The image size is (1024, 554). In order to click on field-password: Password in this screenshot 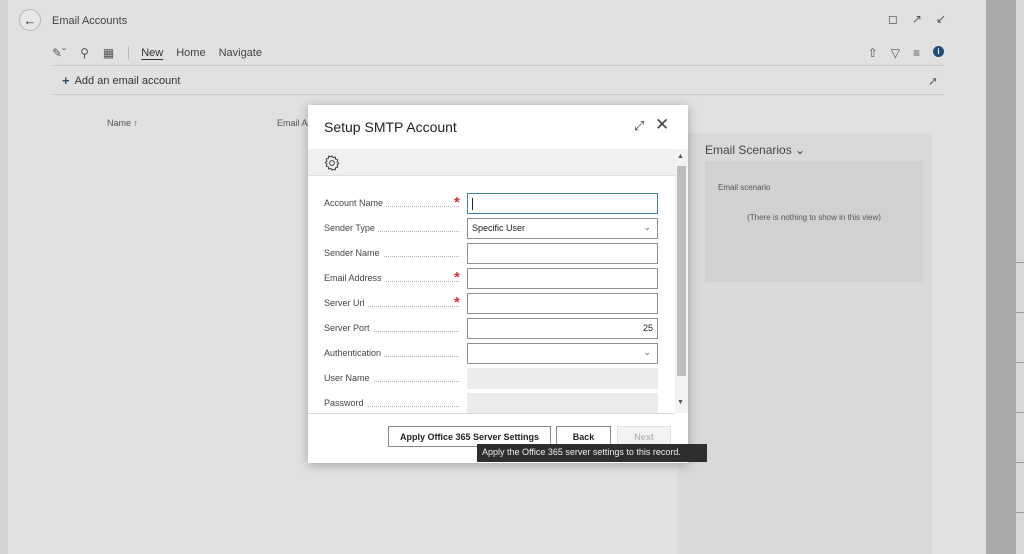, I will do `click(491, 404)`.